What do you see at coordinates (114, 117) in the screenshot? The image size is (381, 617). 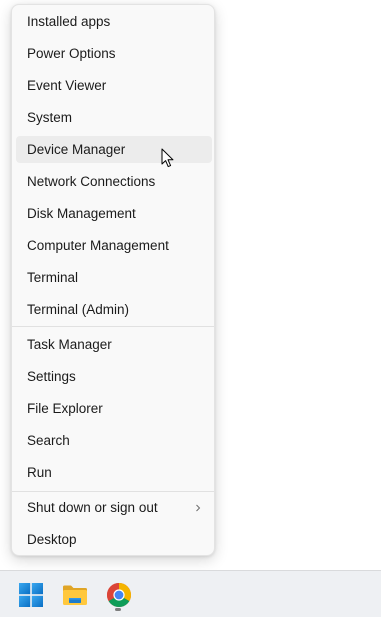 I see `menu-item-system: System` at bounding box center [114, 117].